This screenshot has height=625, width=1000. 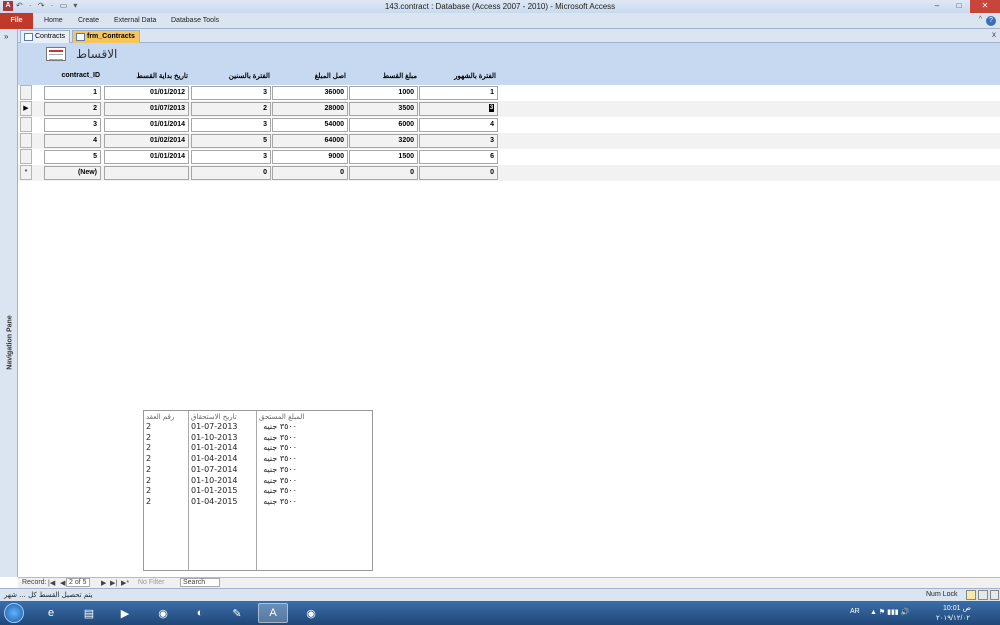 I want to click on tab-database-tools: Database Tools, so click(x=195, y=21).